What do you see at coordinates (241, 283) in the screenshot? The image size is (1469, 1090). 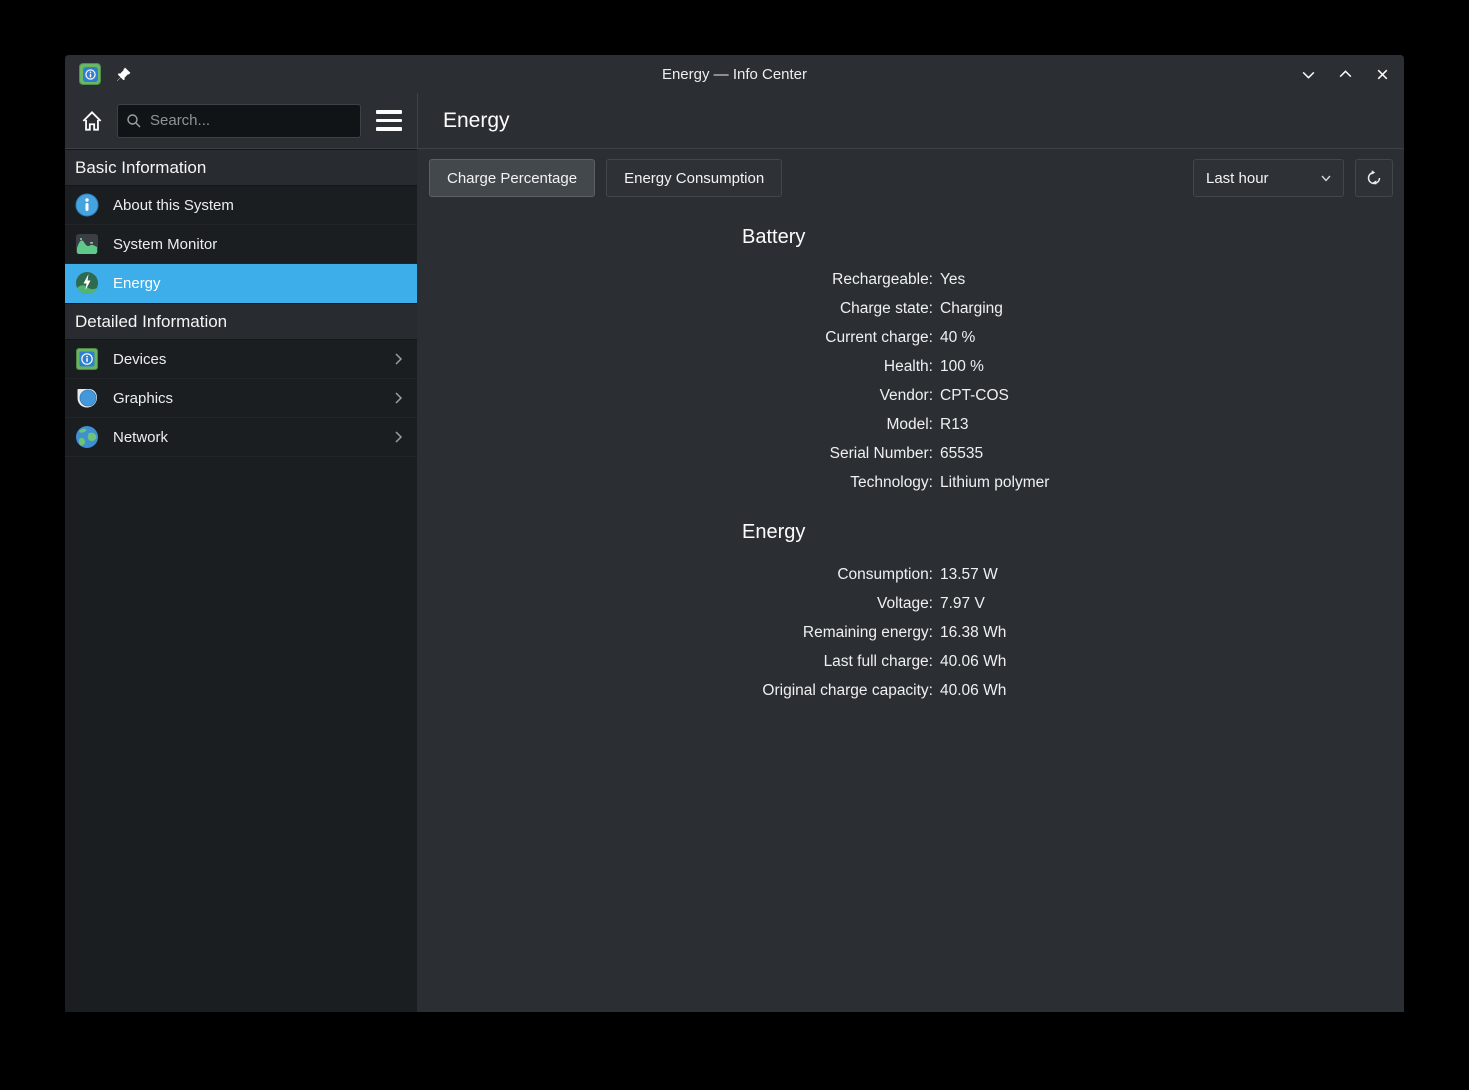 I see `sidebar-item-energy: Energy` at bounding box center [241, 283].